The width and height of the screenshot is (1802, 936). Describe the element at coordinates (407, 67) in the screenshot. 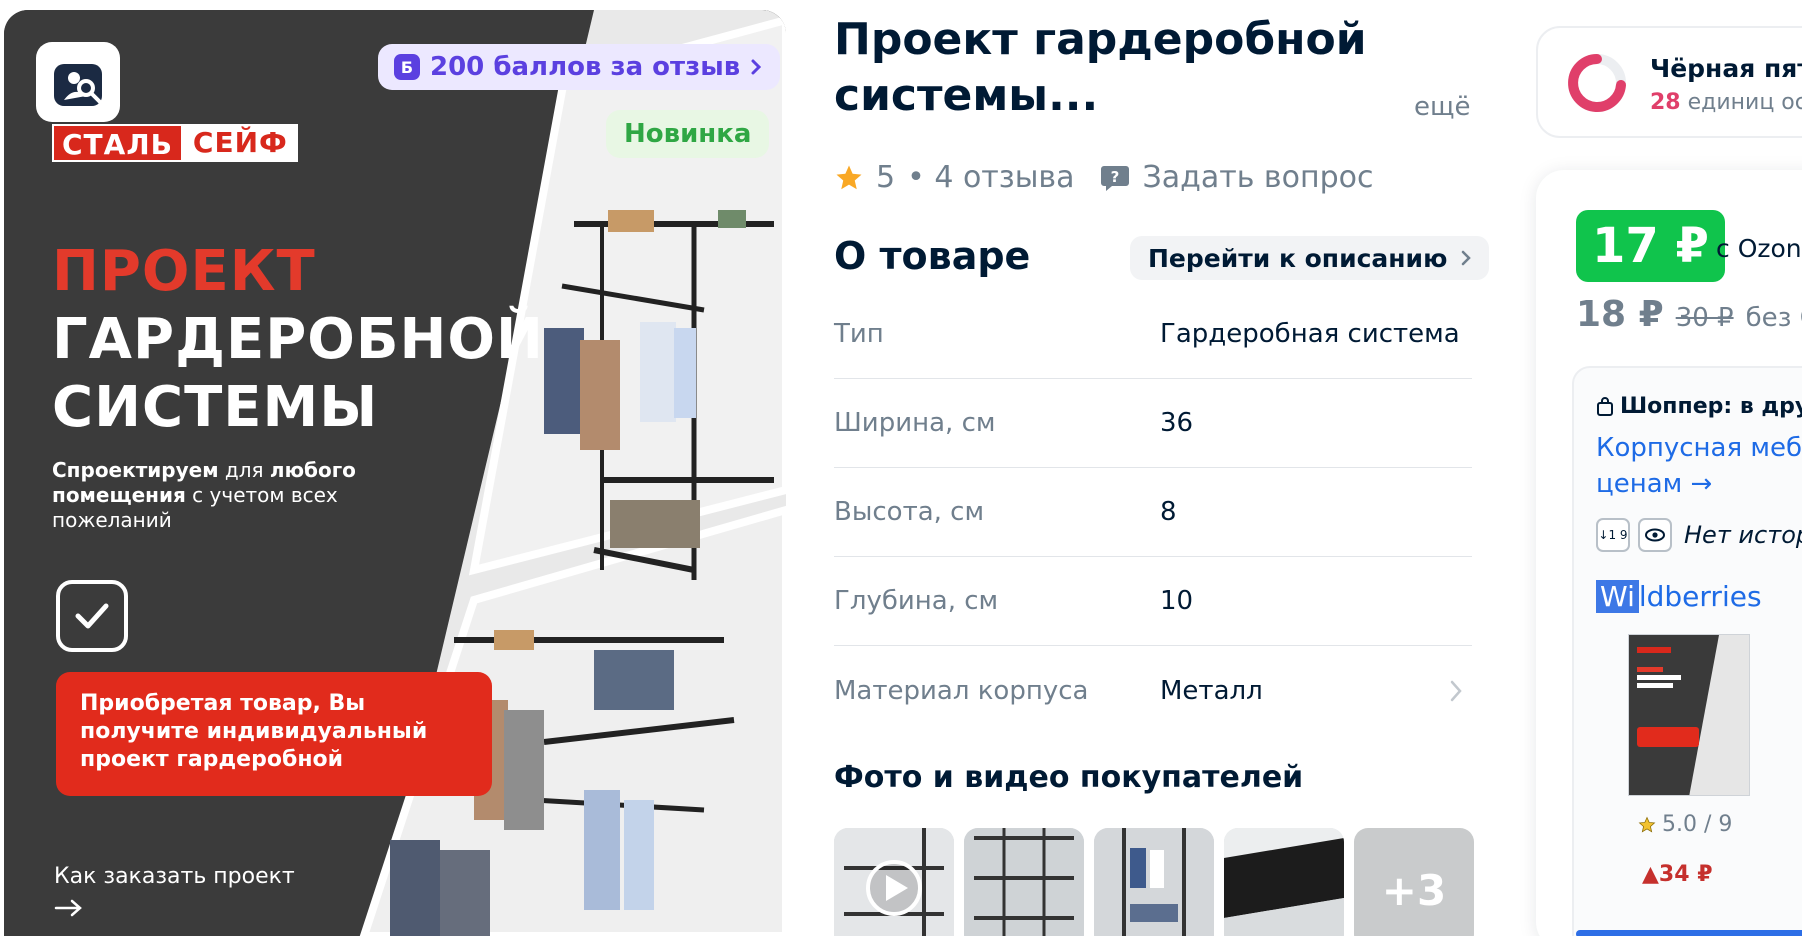

I see `bonus-letter-icon: Б` at that location.